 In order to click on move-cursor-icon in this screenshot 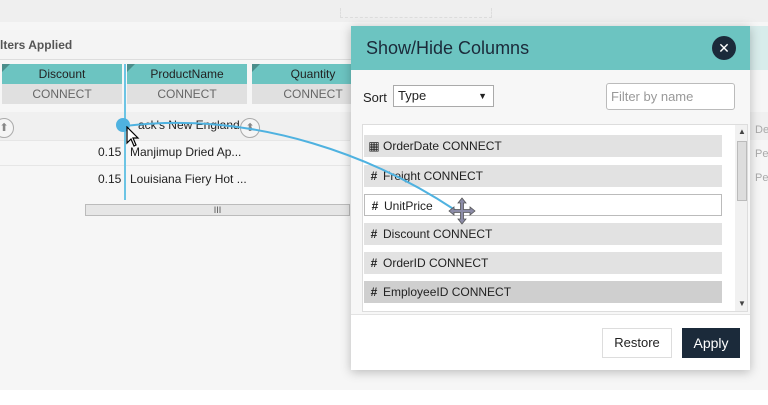, I will do `click(462, 211)`.